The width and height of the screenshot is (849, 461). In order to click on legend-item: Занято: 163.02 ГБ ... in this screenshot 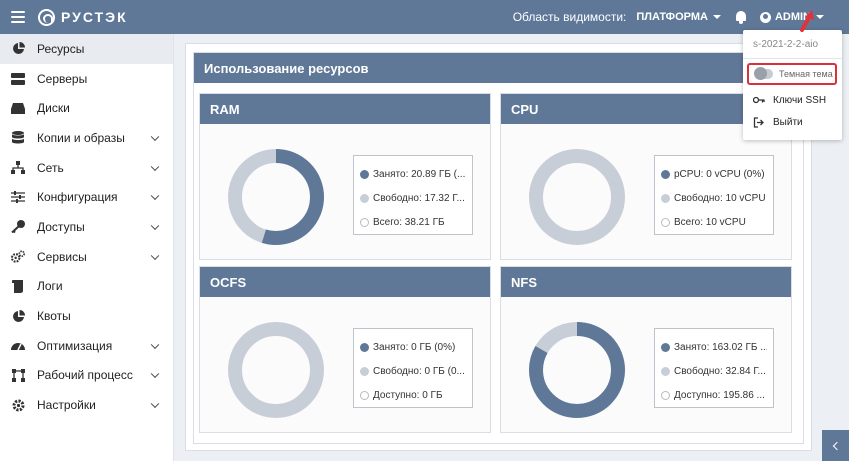, I will do `click(714, 347)`.